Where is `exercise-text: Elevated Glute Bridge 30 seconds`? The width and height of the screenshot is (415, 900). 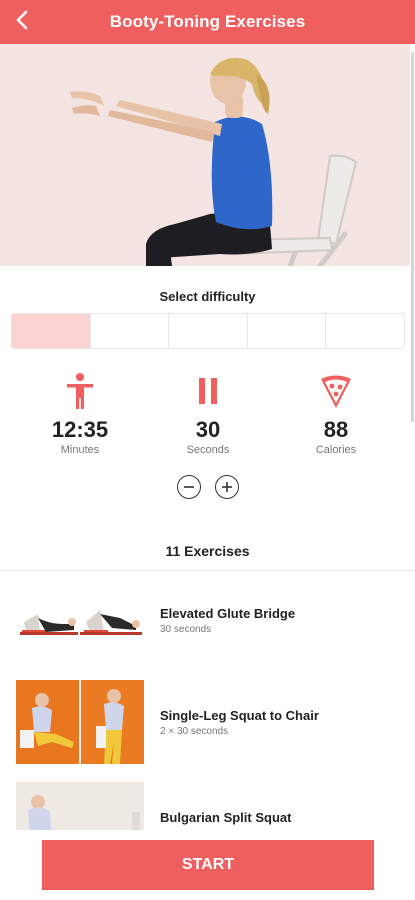
exercise-text: Elevated Glute Bridge 30 seconds is located at coordinates (227, 620).